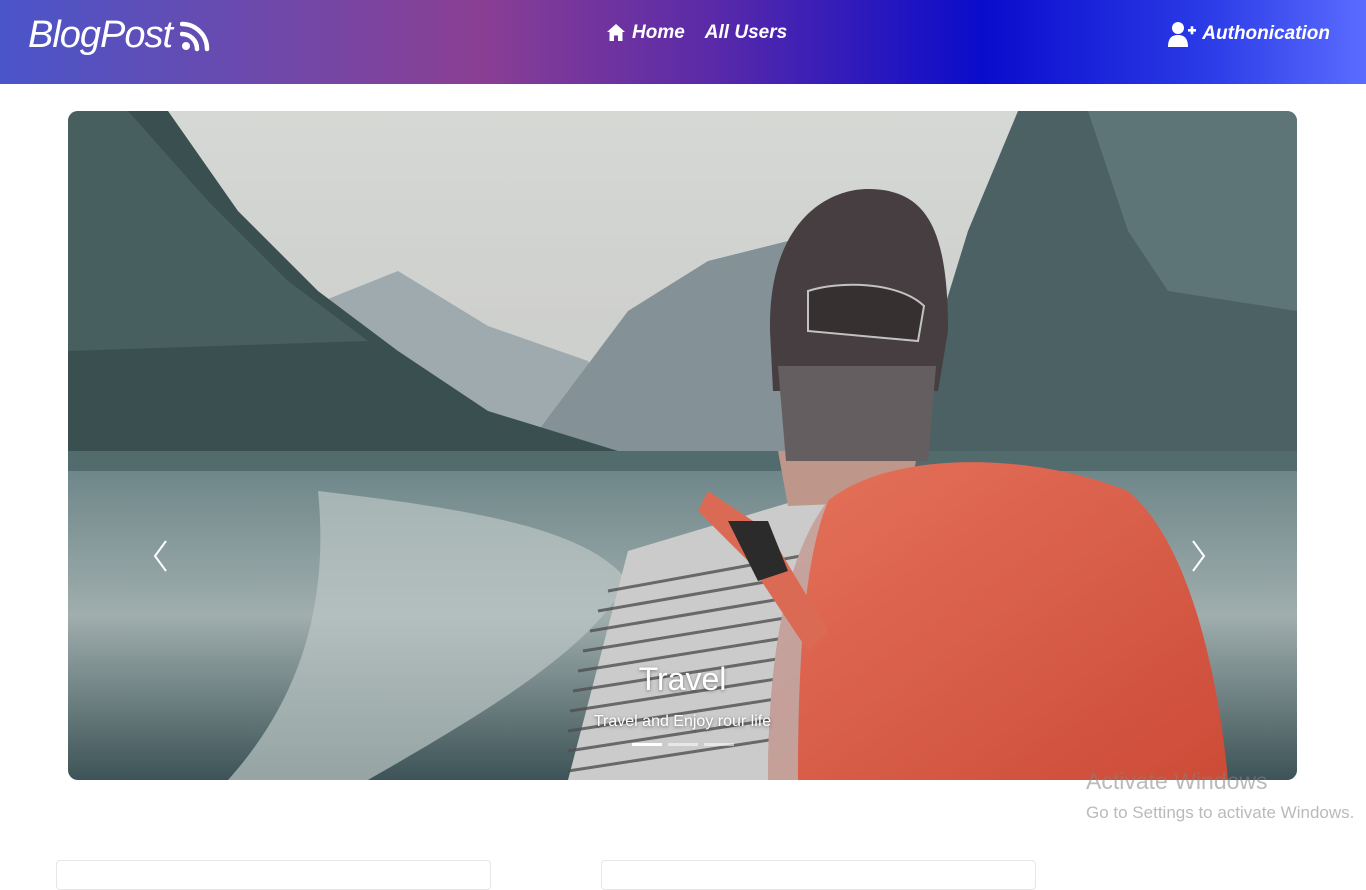 Image resolution: width=1366 pixels, height=890 pixels. I want to click on brand-title: BlogPost, so click(100, 35).